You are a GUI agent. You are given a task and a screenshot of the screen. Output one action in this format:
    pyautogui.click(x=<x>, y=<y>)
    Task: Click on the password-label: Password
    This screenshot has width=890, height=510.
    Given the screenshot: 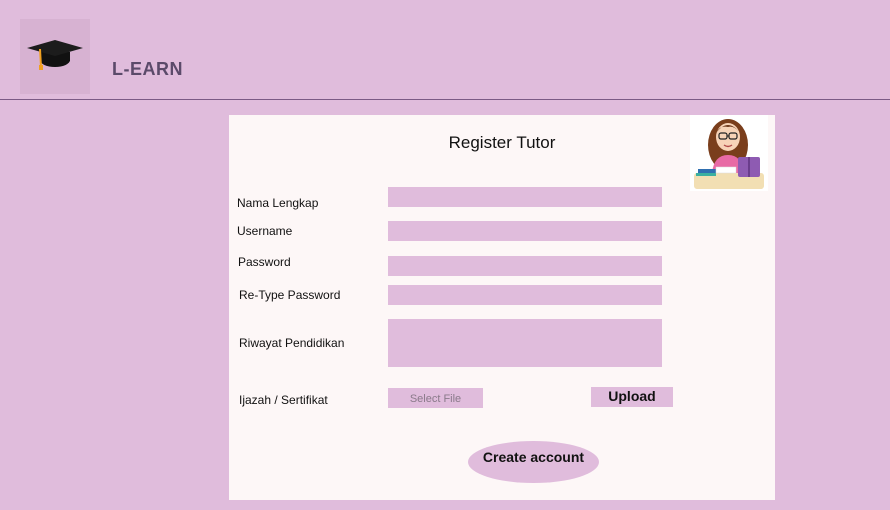 What is the action you would take?
    pyautogui.click(x=264, y=262)
    